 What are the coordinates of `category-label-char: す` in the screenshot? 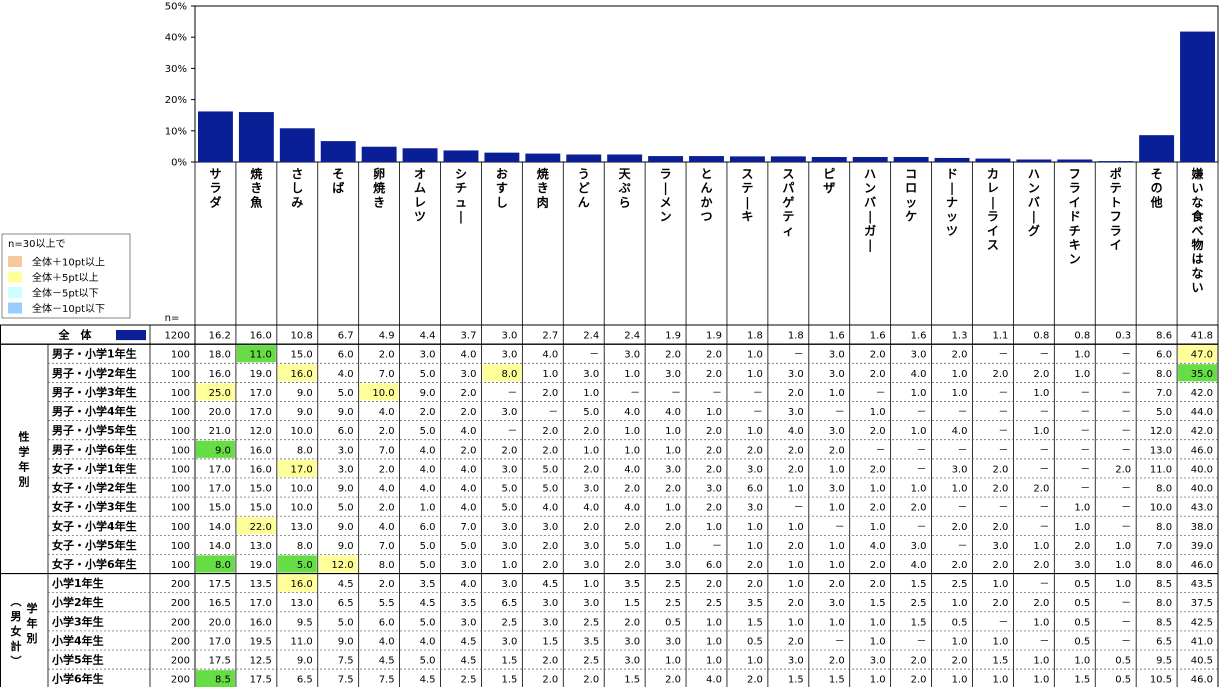 It's located at (502, 188).